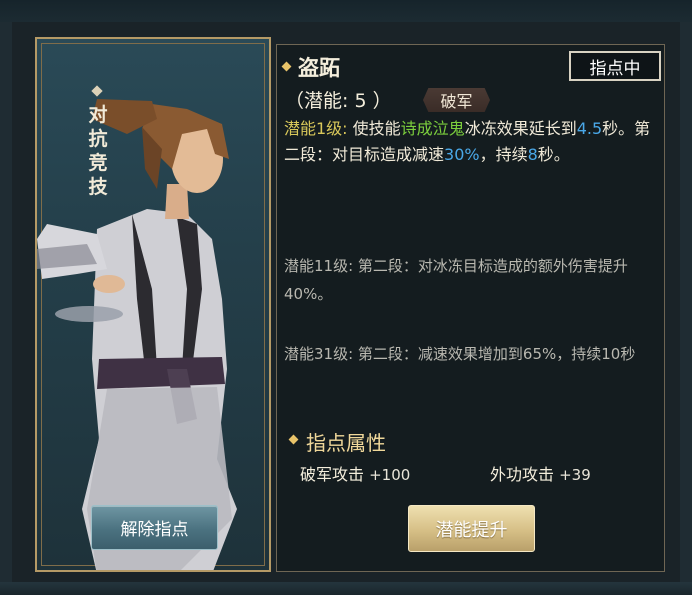 This screenshot has width=692, height=595. Describe the element at coordinates (390, 475) in the screenshot. I see `attribute-value: +100` at that location.